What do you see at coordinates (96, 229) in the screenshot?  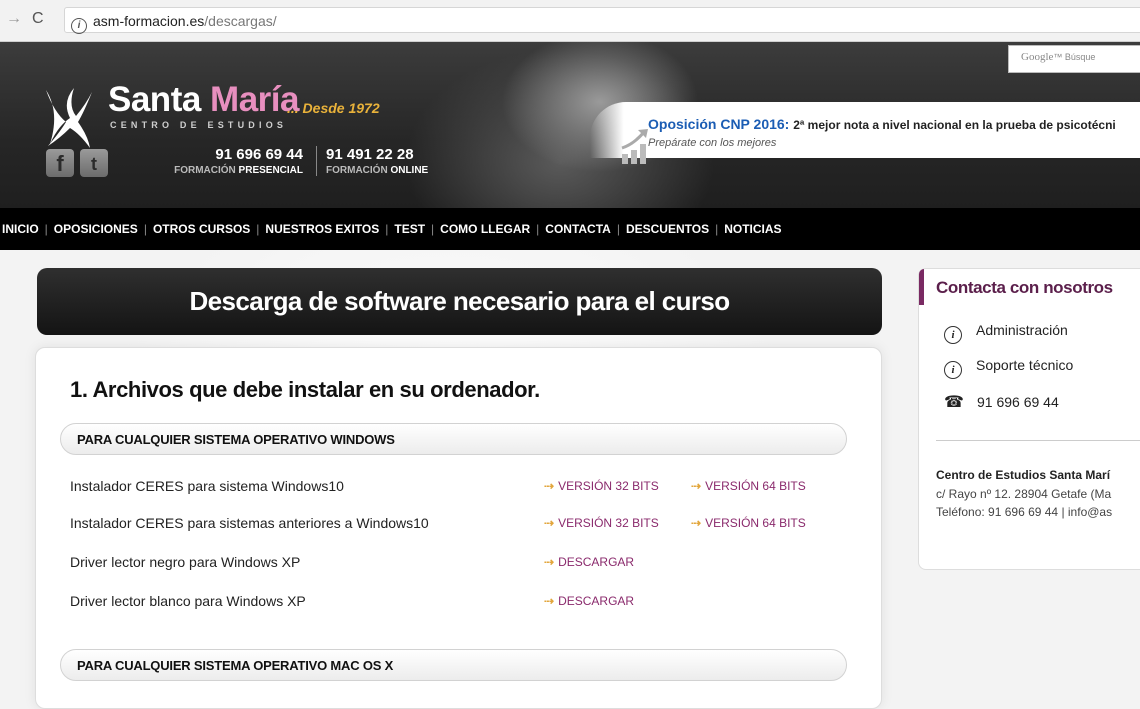 I see `nav-item-oposiciones: OPOSICIONES` at bounding box center [96, 229].